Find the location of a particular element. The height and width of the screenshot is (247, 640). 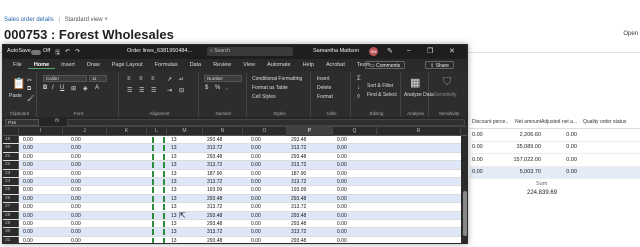

indent-icon: ⇥ is located at coordinates (169, 90).